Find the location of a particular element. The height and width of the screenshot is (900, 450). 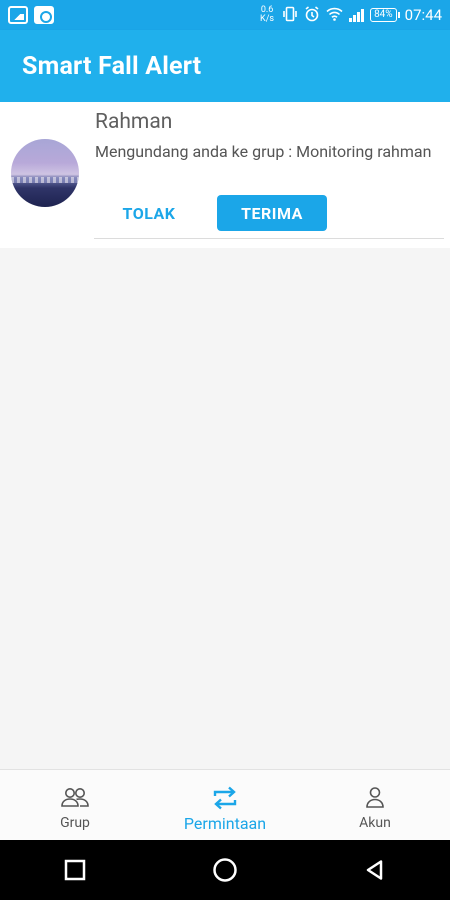

net-speed: 0.6 K/s is located at coordinates (267, 15).